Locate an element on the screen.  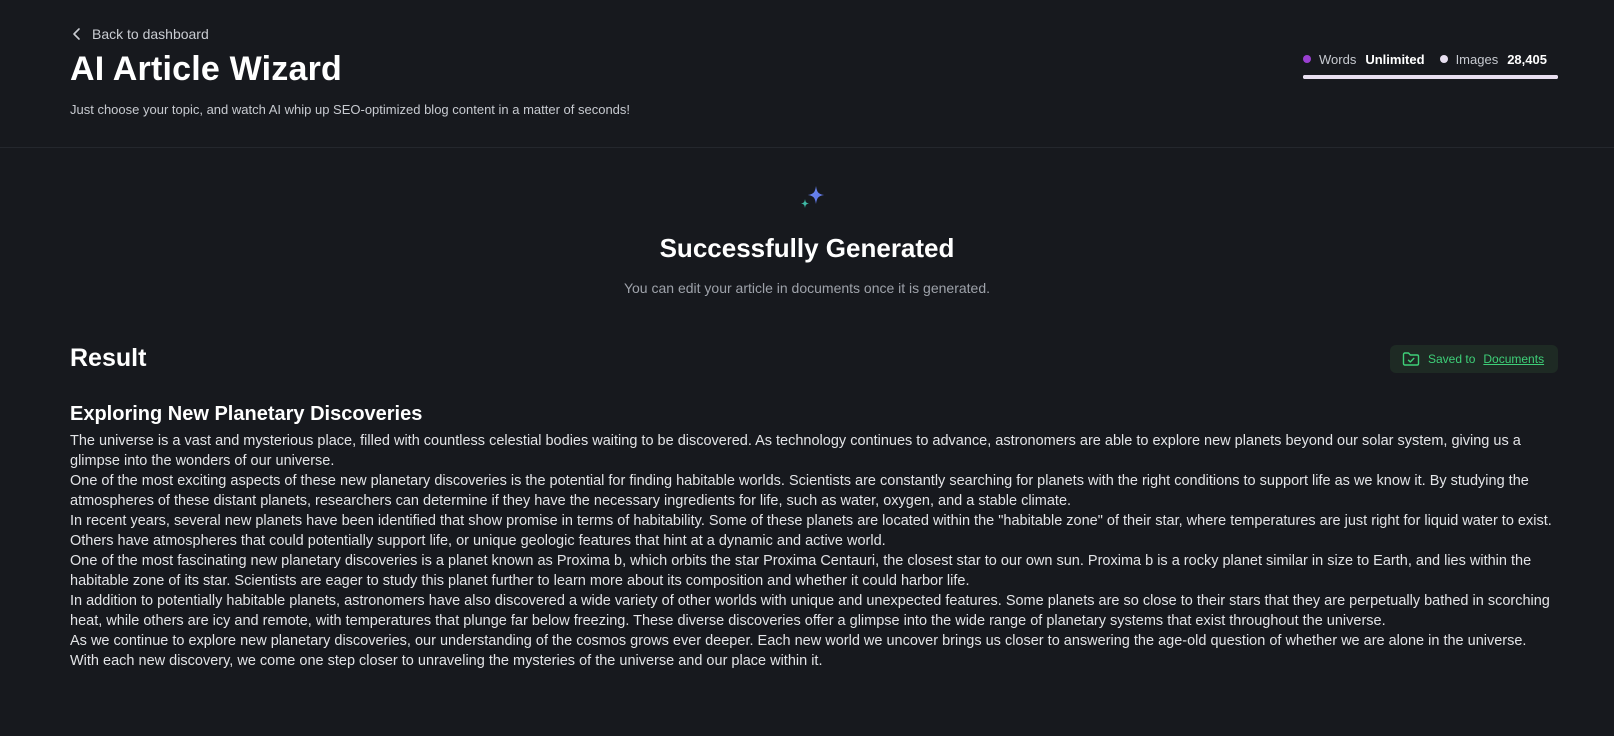
usage-progress-bar is located at coordinates (1430, 77).